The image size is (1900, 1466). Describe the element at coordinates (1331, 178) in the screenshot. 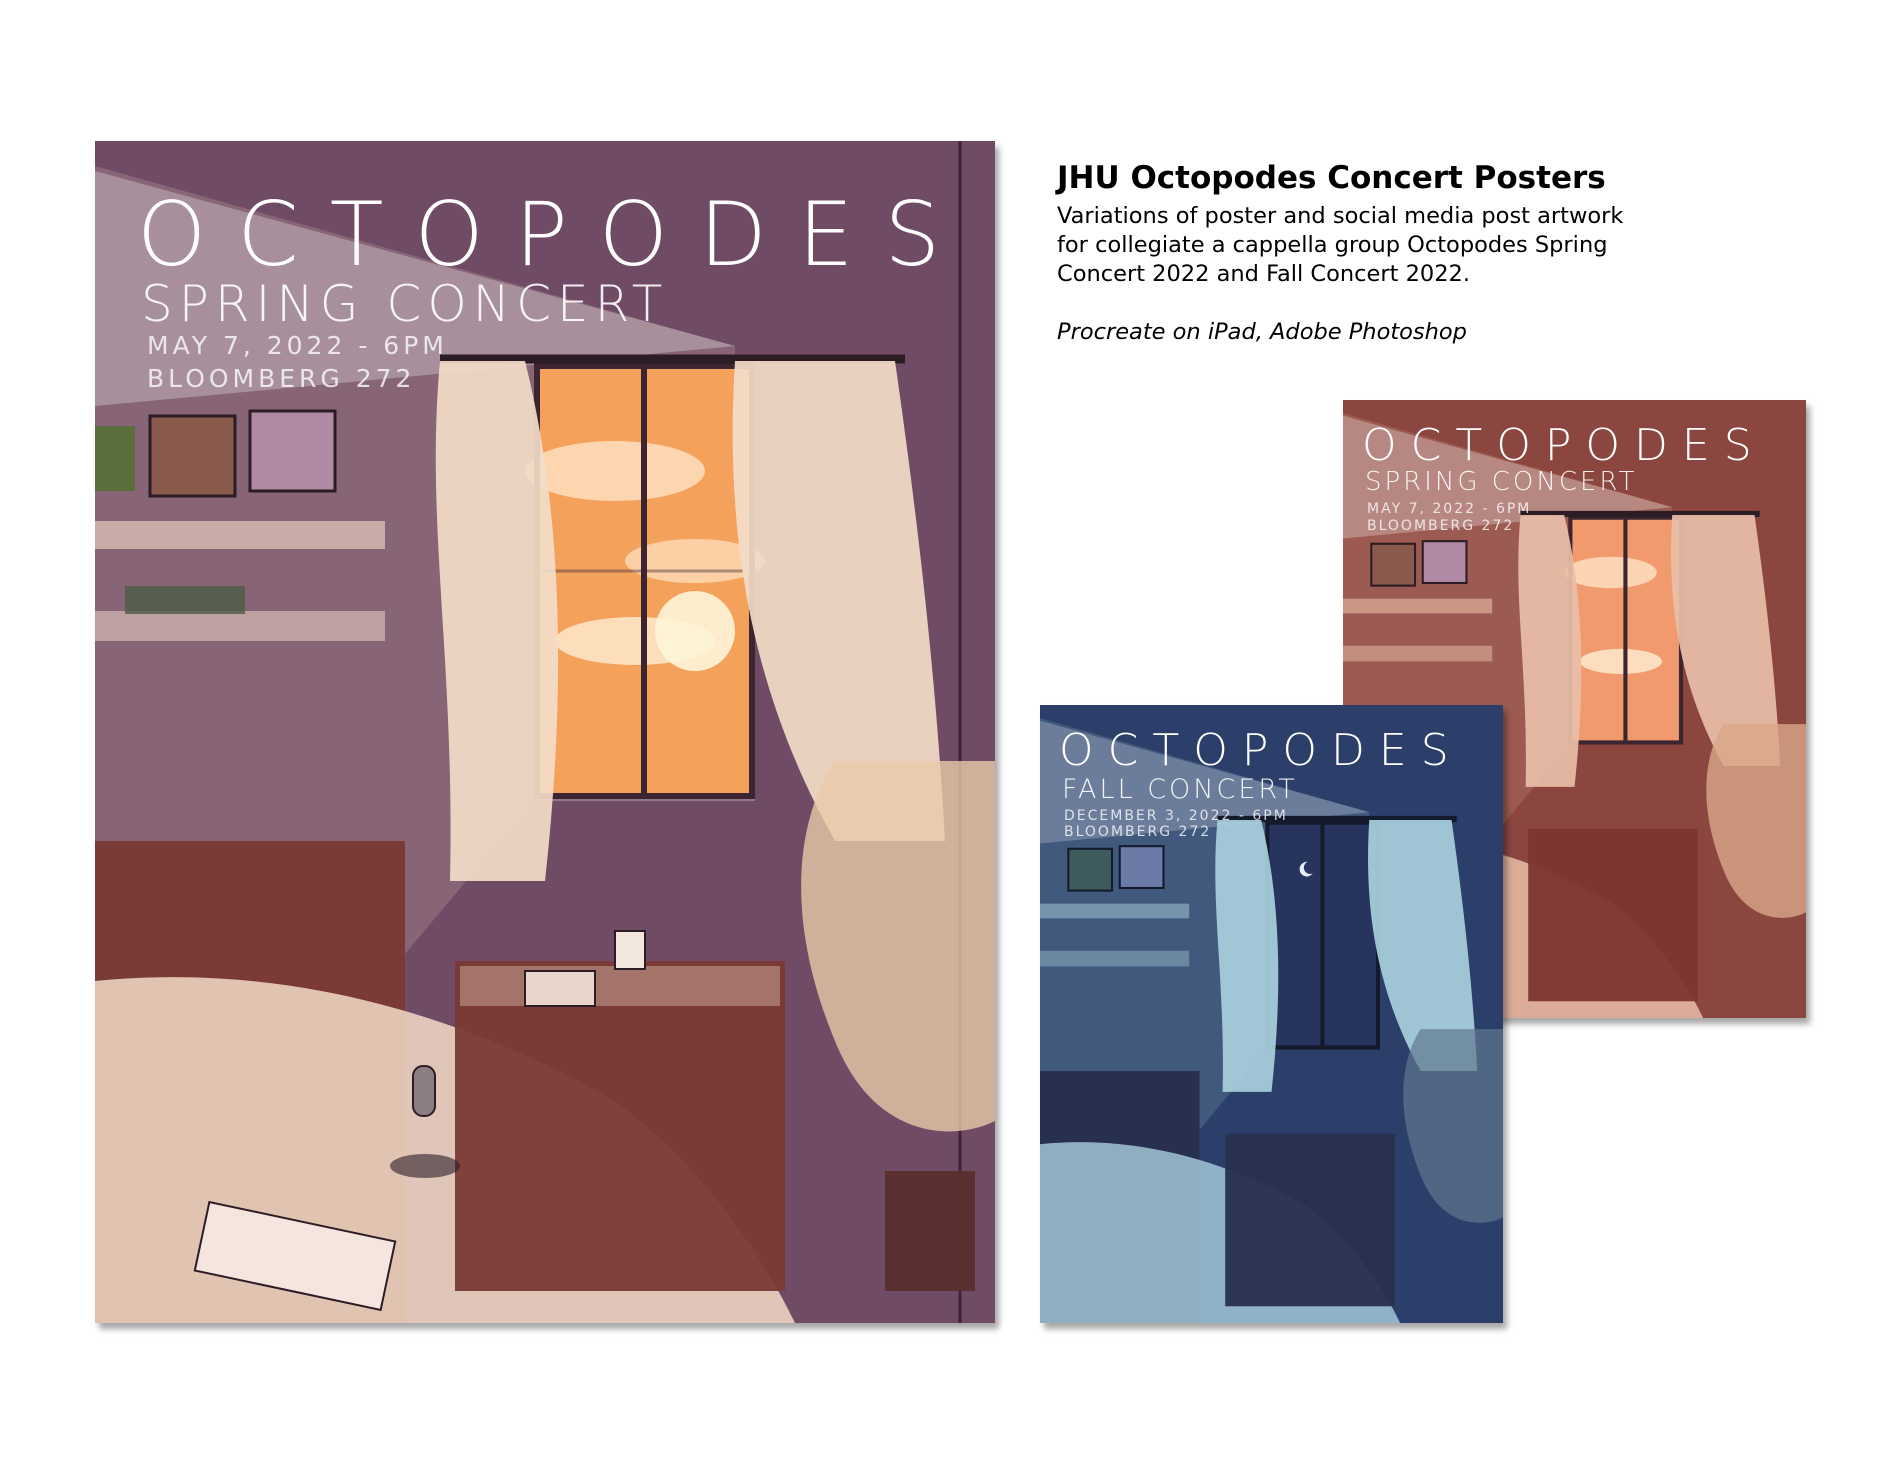

I see `project-title: JHU Octopodes Concert Posters` at that location.